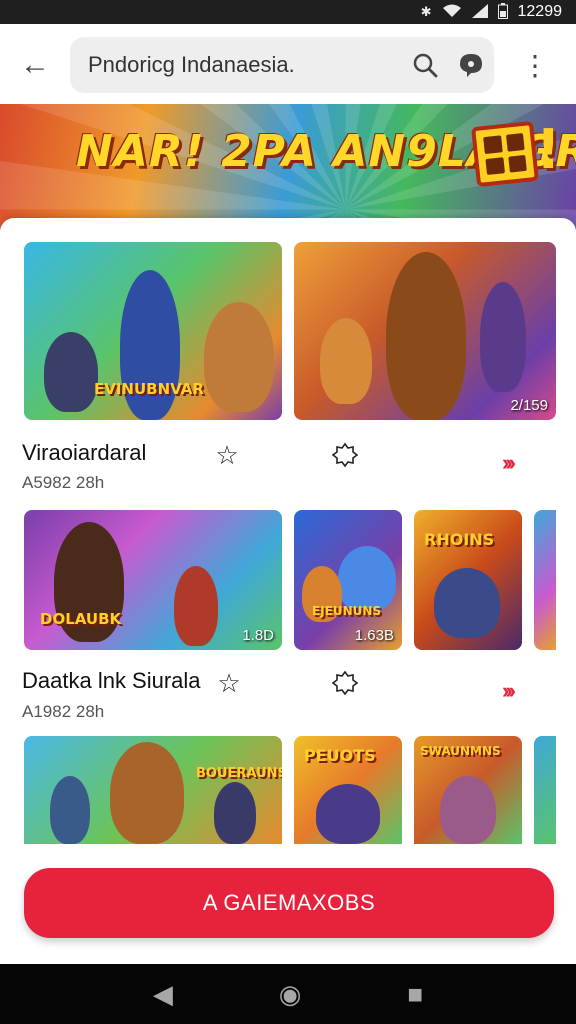  I want to click on game-thumbnail: EVINUBNVAR, so click(153, 331).